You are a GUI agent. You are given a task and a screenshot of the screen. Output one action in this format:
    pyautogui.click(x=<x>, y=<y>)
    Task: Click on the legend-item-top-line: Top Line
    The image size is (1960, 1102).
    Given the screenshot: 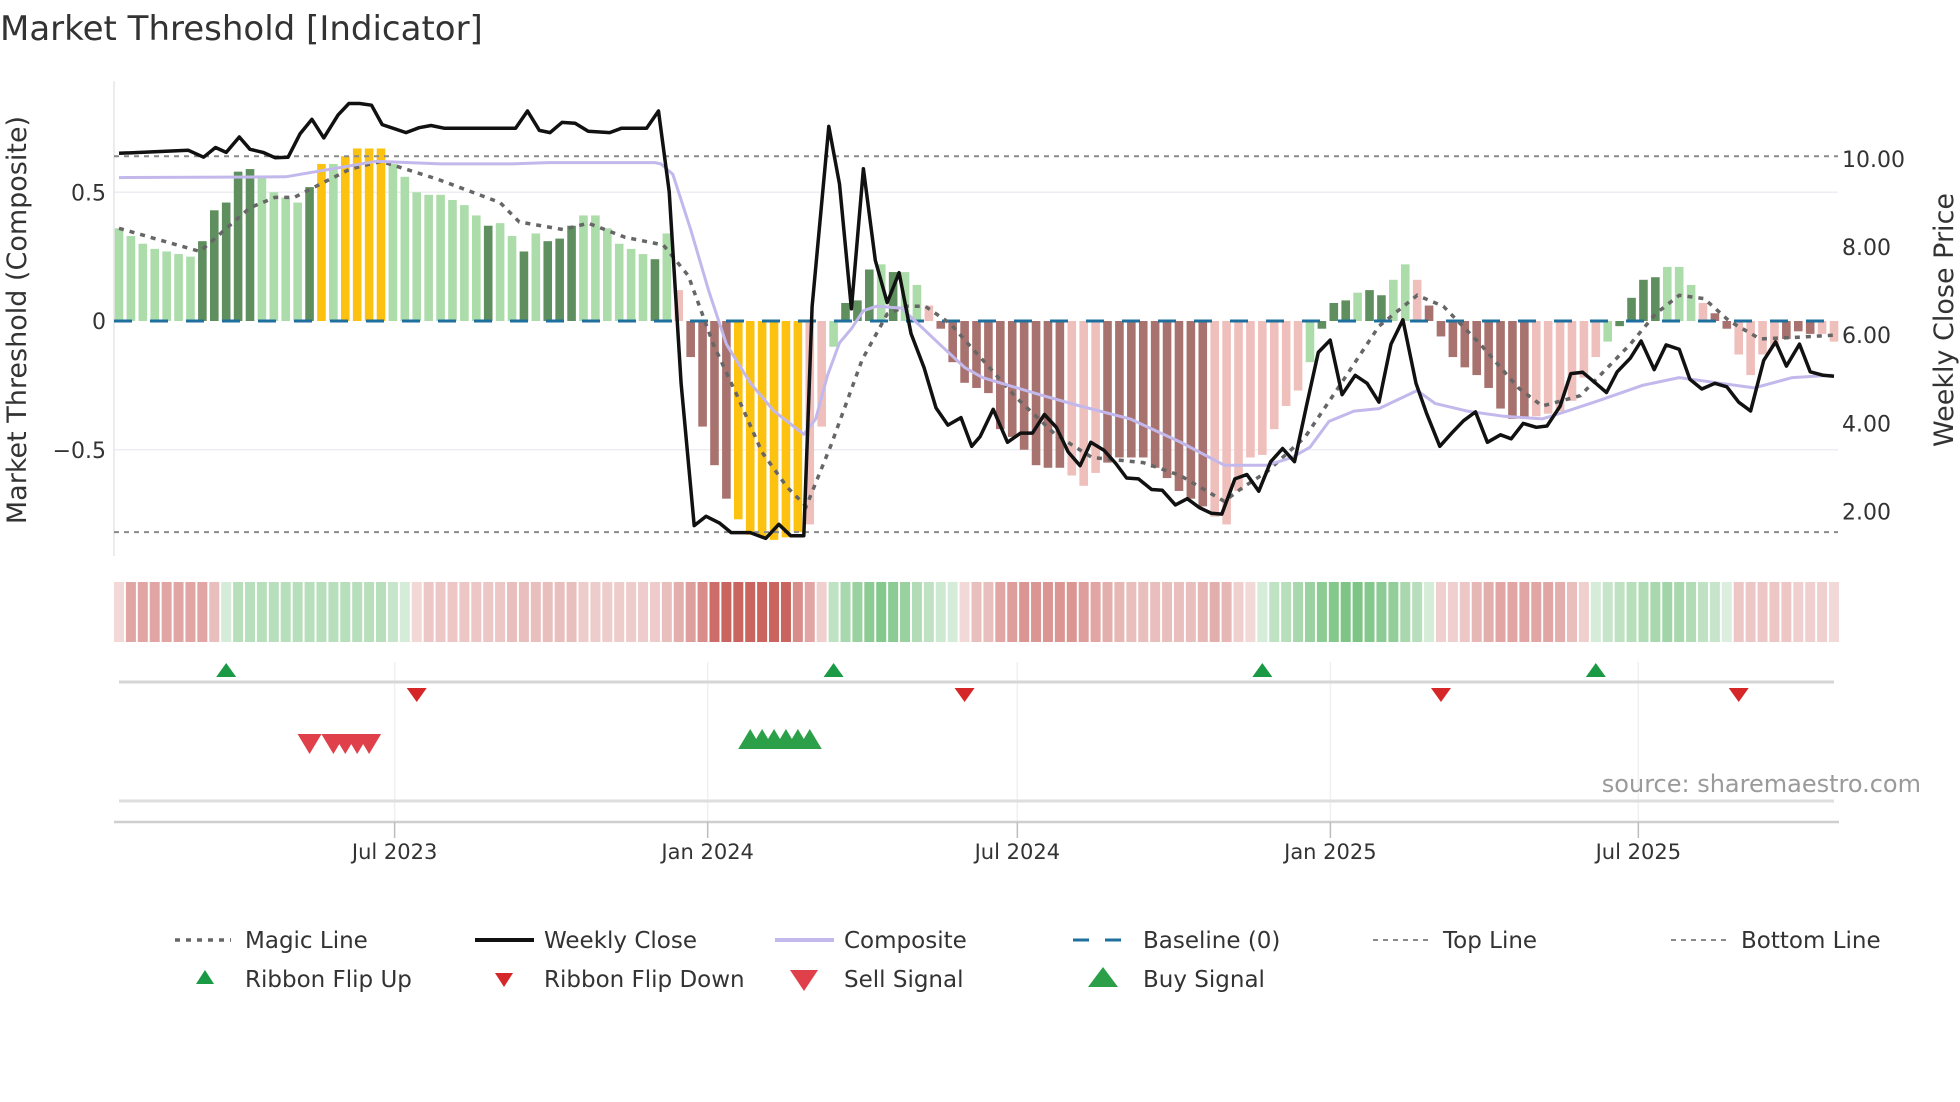 What is the action you would take?
    pyautogui.click(x=1455, y=941)
    